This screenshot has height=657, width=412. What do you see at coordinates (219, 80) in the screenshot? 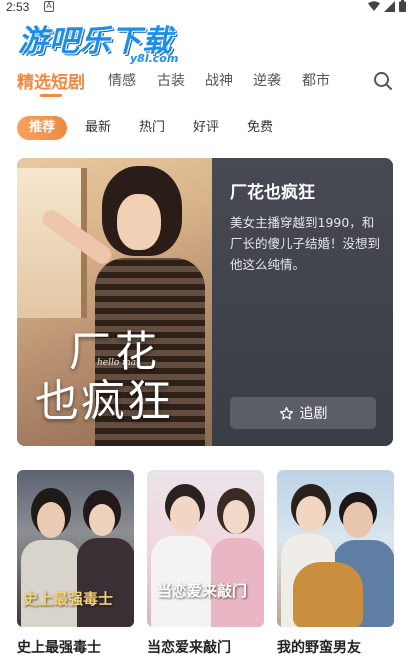
I see `tab-war-god: 战神` at bounding box center [219, 80].